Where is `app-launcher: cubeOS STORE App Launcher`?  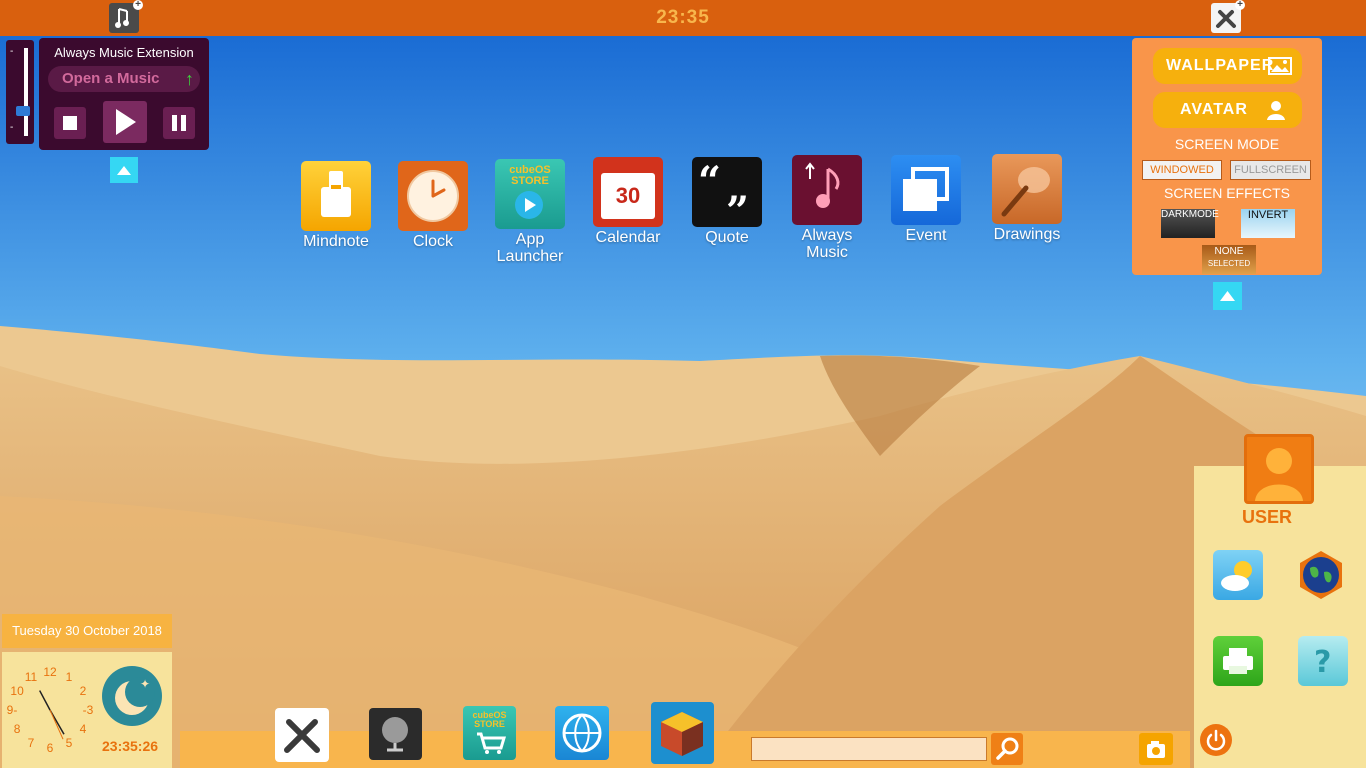
app-launcher: cubeOS STORE App Launcher is located at coordinates (530, 212).